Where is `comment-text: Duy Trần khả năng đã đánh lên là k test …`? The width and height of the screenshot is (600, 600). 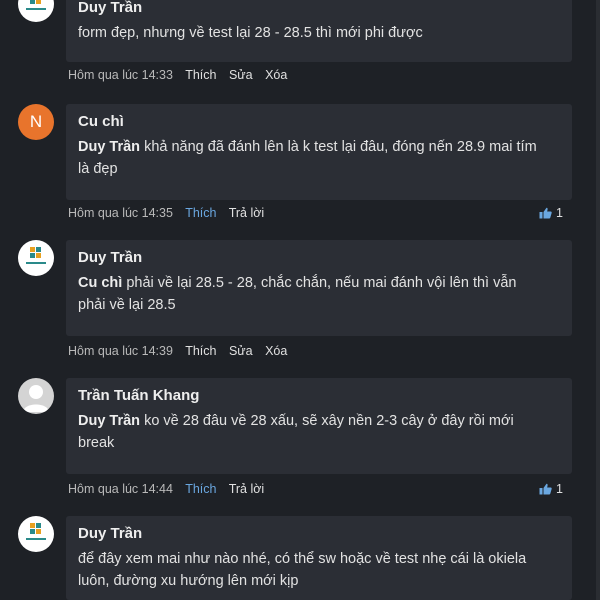 comment-text: Duy Trần khả năng đã đánh lên là k test … is located at coordinates (319, 158).